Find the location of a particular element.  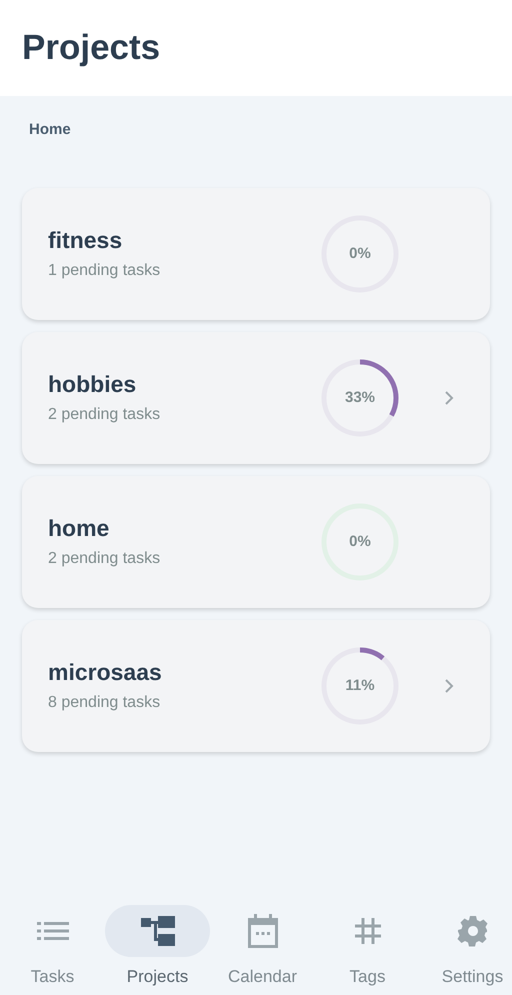

pending-count: 1 pending tasks is located at coordinates (105, 271).